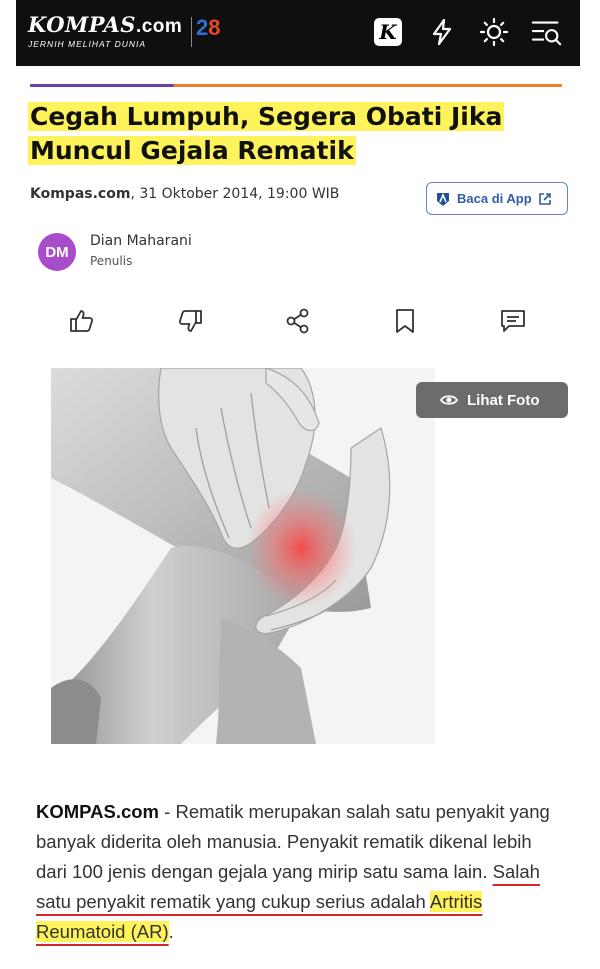 The height and width of the screenshot is (969, 600). What do you see at coordinates (443, 199) in the screenshot?
I see `app-logo-icon` at bounding box center [443, 199].